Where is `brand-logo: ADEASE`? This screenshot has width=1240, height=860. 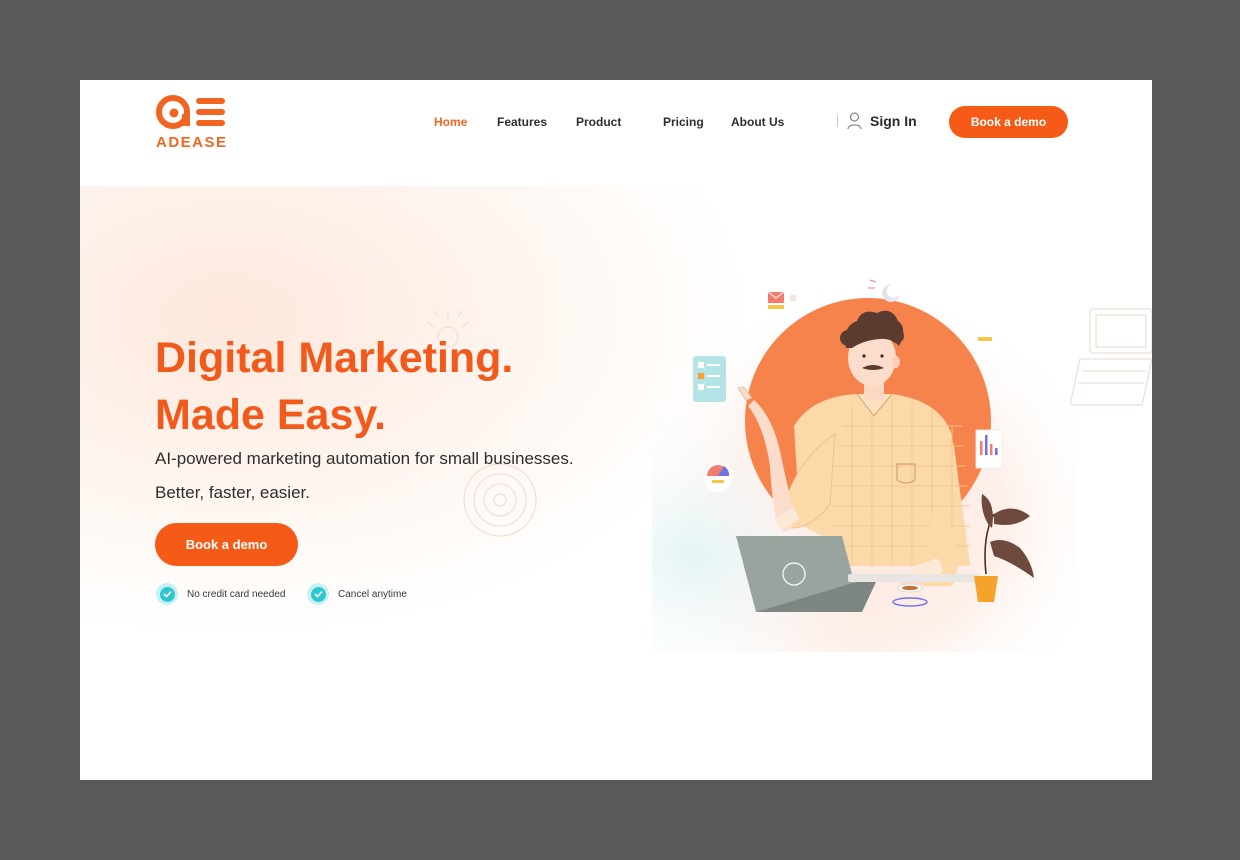 brand-logo: ADEASE is located at coordinates (192, 122).